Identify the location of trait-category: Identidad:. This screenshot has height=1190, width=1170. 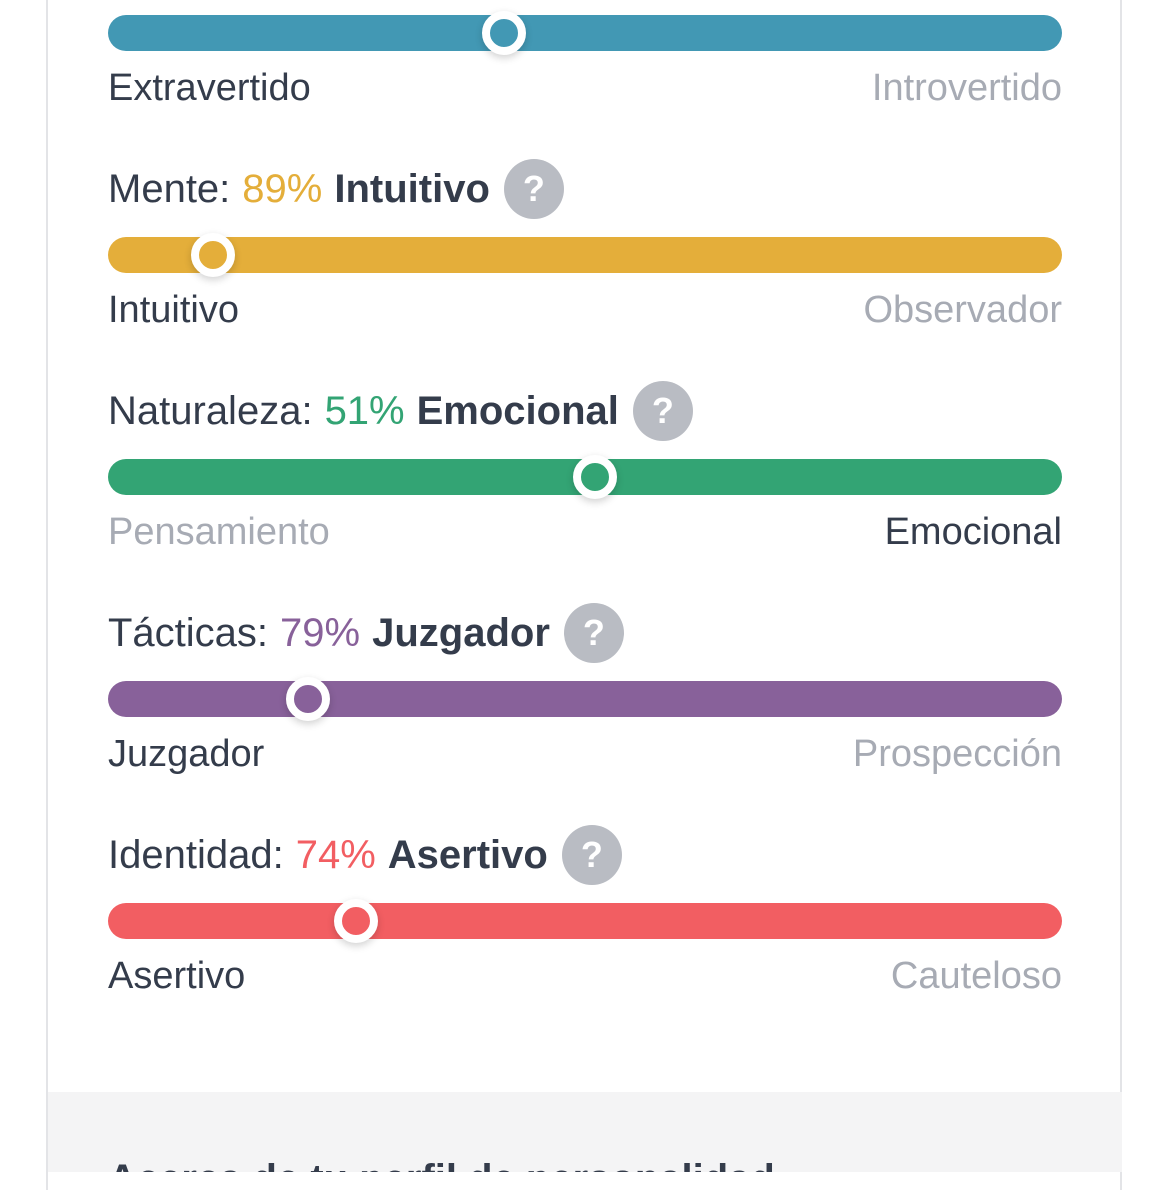
(196, 854).